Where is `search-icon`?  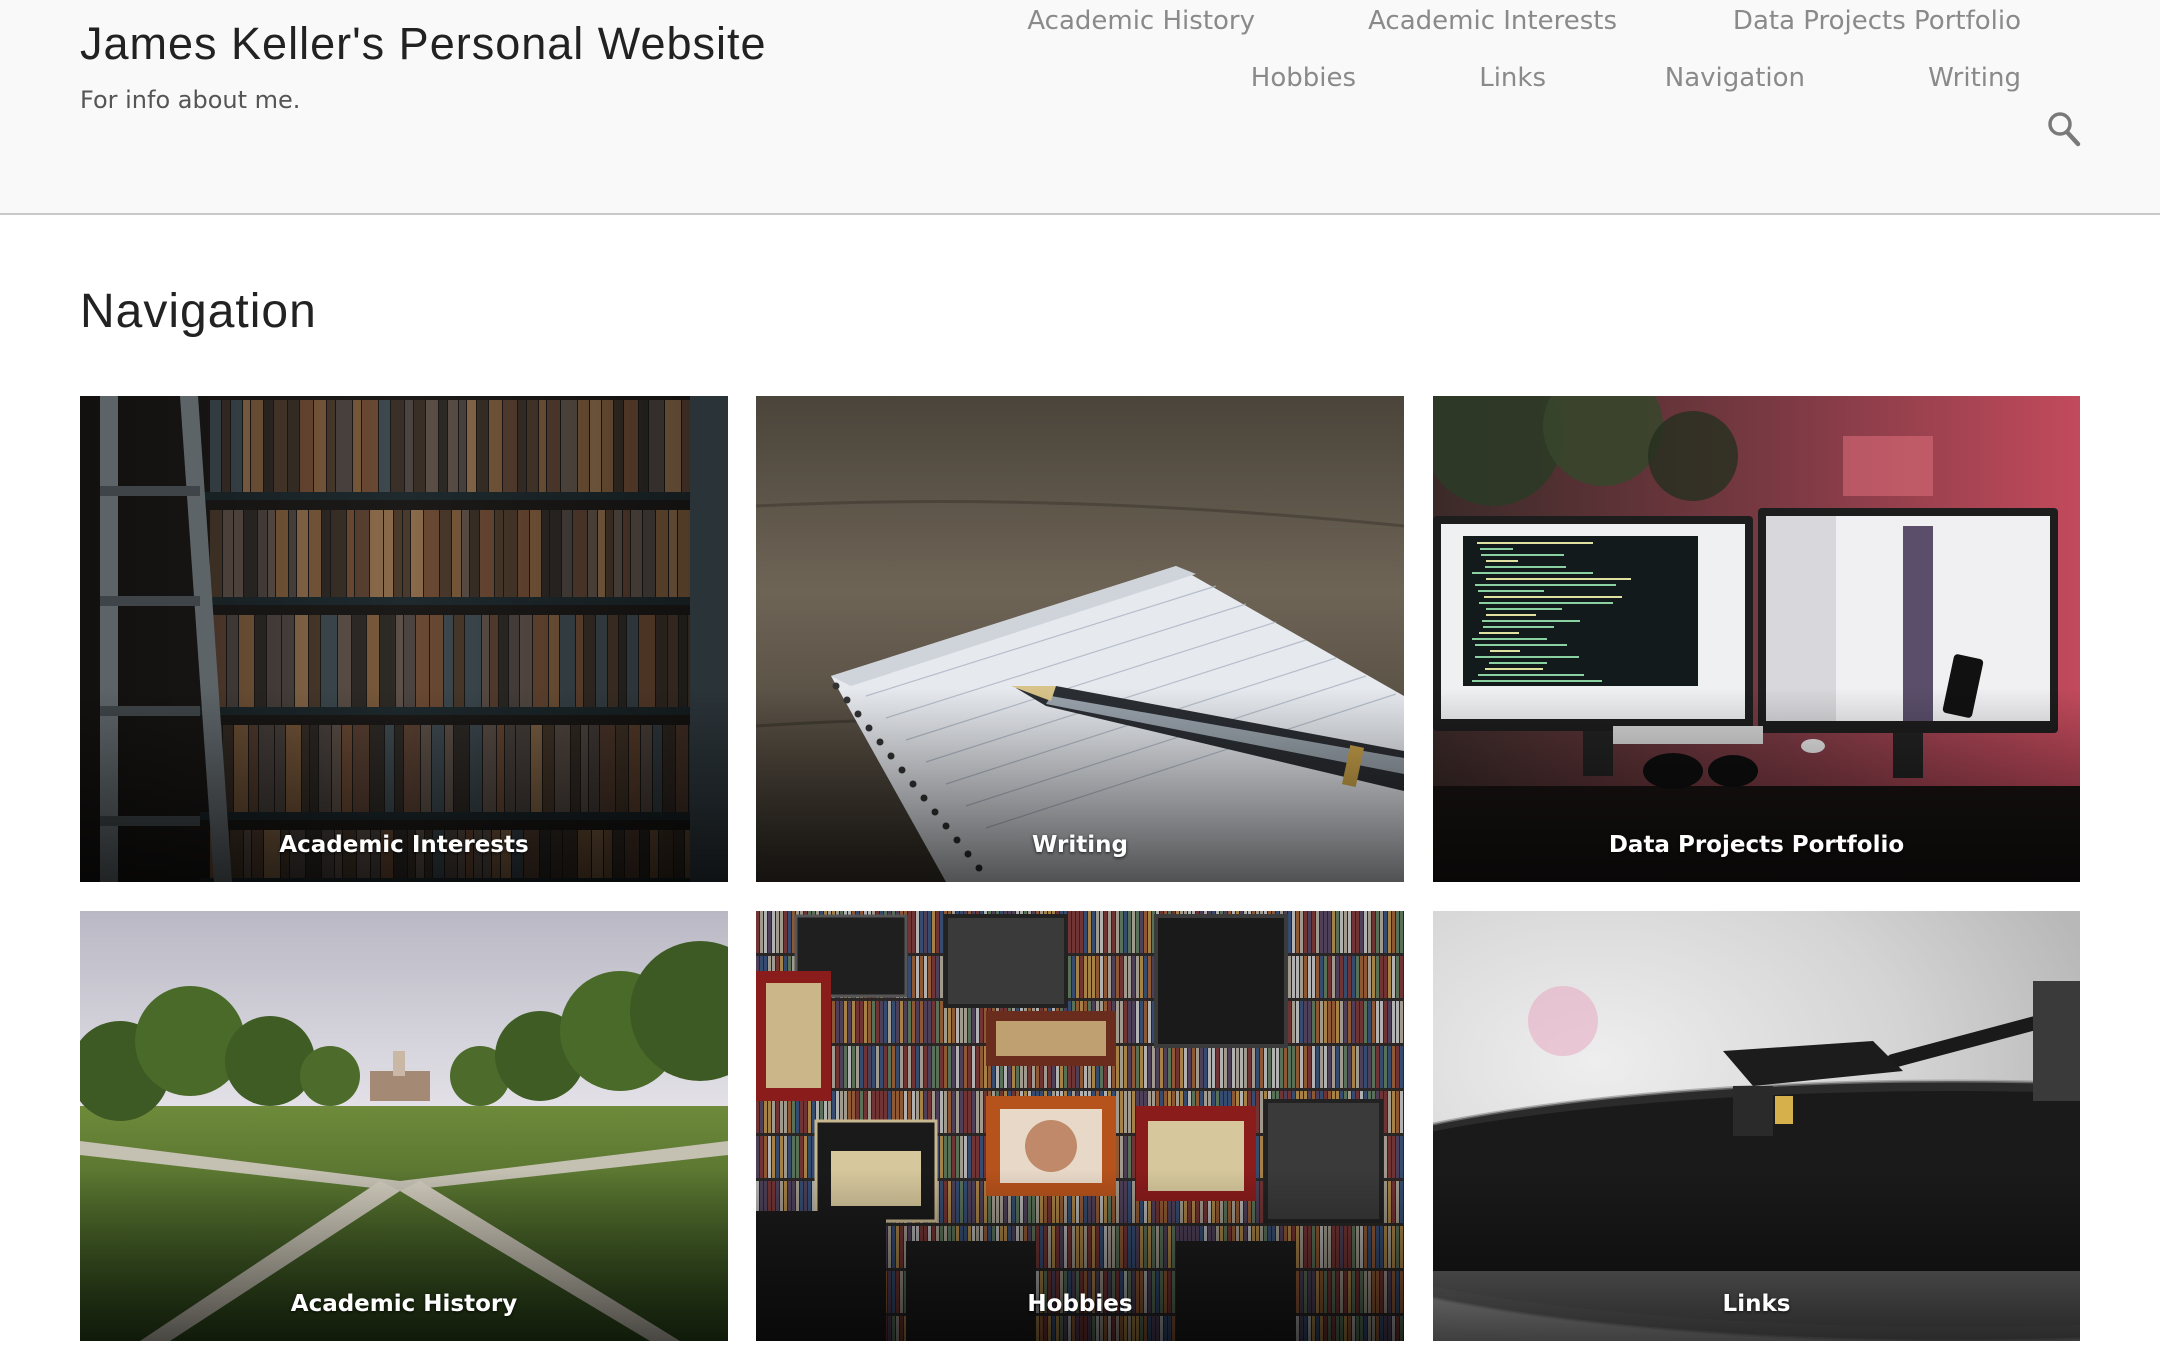 search-icon is located at coordinates (2064, 129).